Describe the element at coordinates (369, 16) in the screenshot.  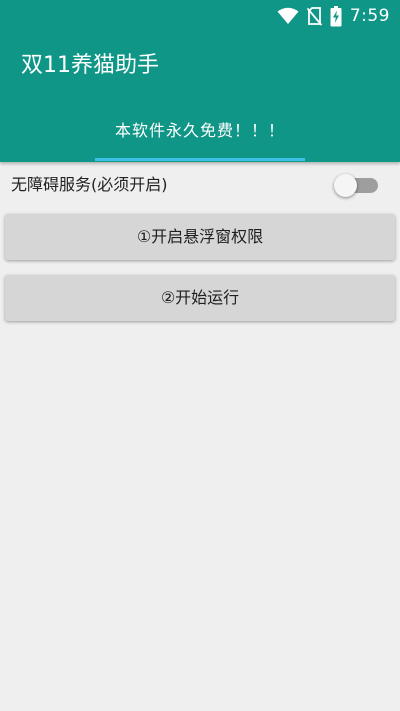
I see `status-time: 7:59` at that location.